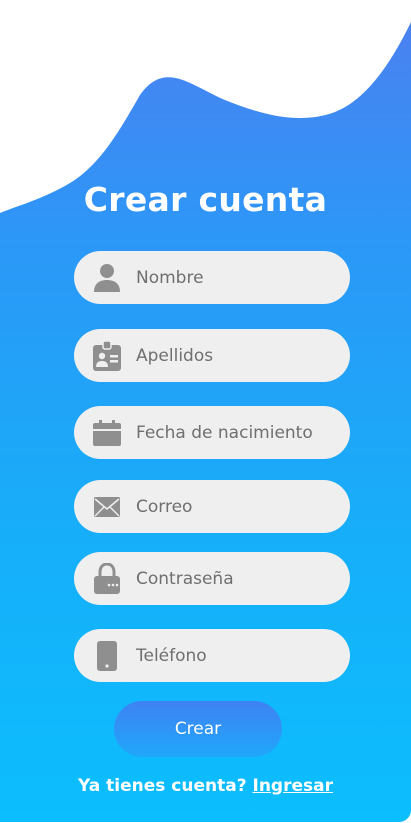 The width and height of the screenshot is (411, 823). I want to click on fecha-nacimiento-field, so click(212, 432).